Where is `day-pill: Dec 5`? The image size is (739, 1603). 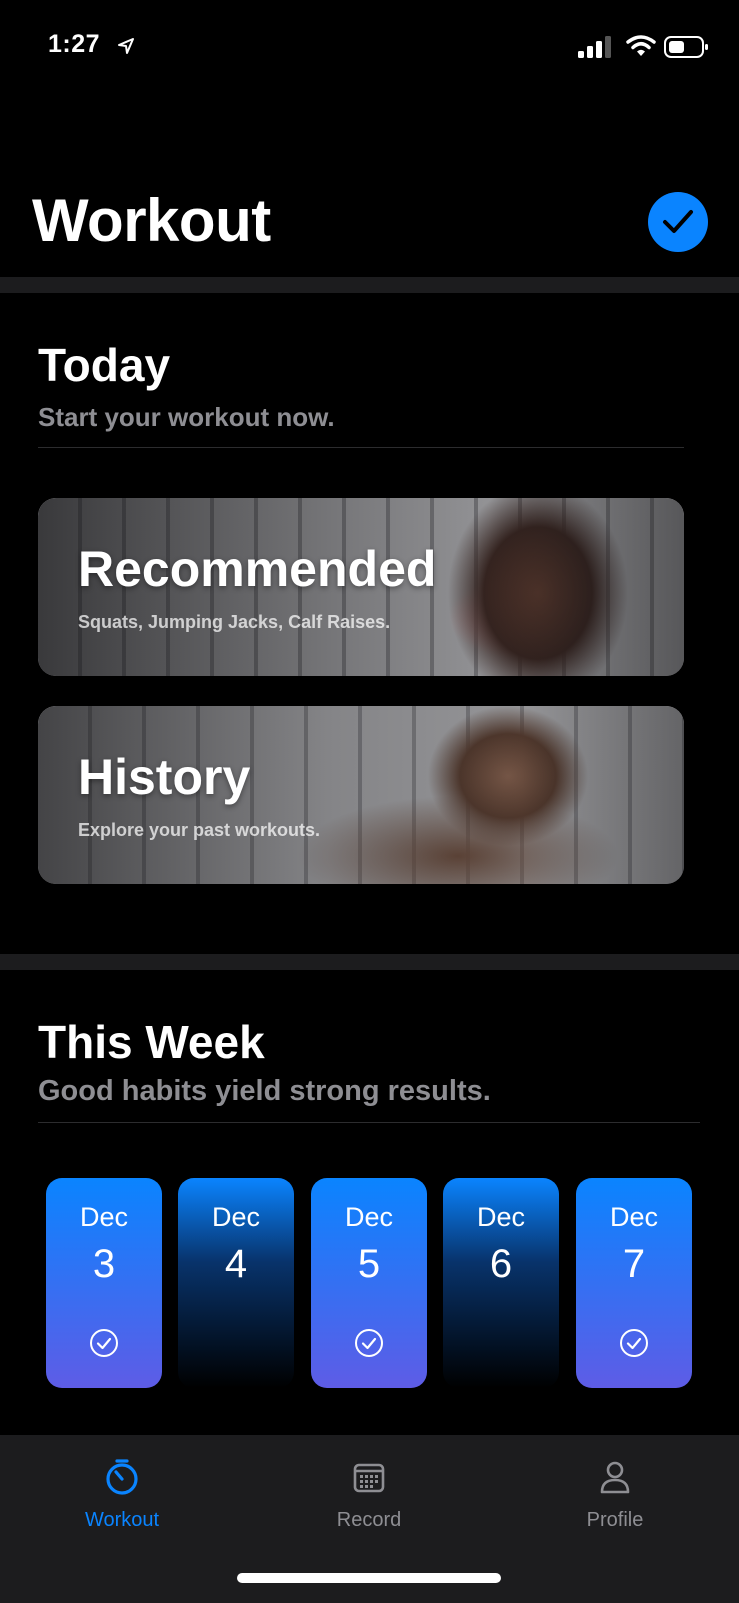 day-pill: Dec 5 is located at coordinates (369, 1283).